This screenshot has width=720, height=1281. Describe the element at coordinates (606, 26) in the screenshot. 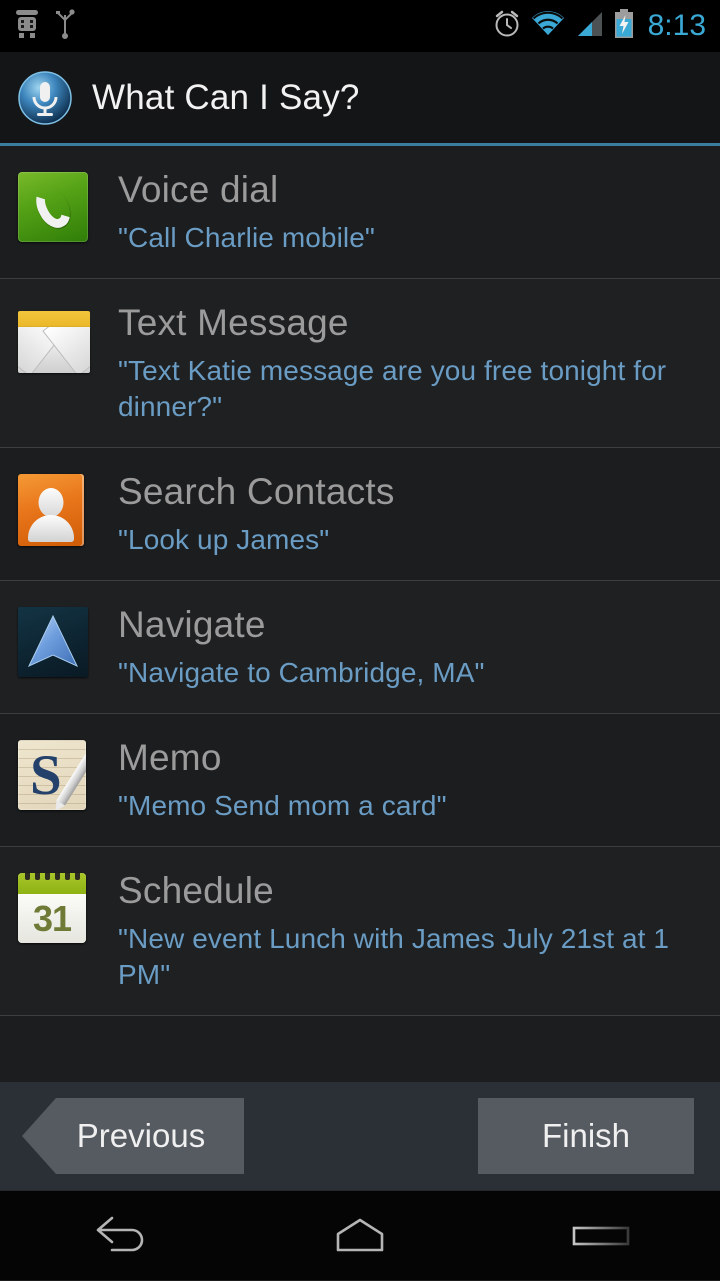

I see `status-bar-right-icons: 8:13` at that location.